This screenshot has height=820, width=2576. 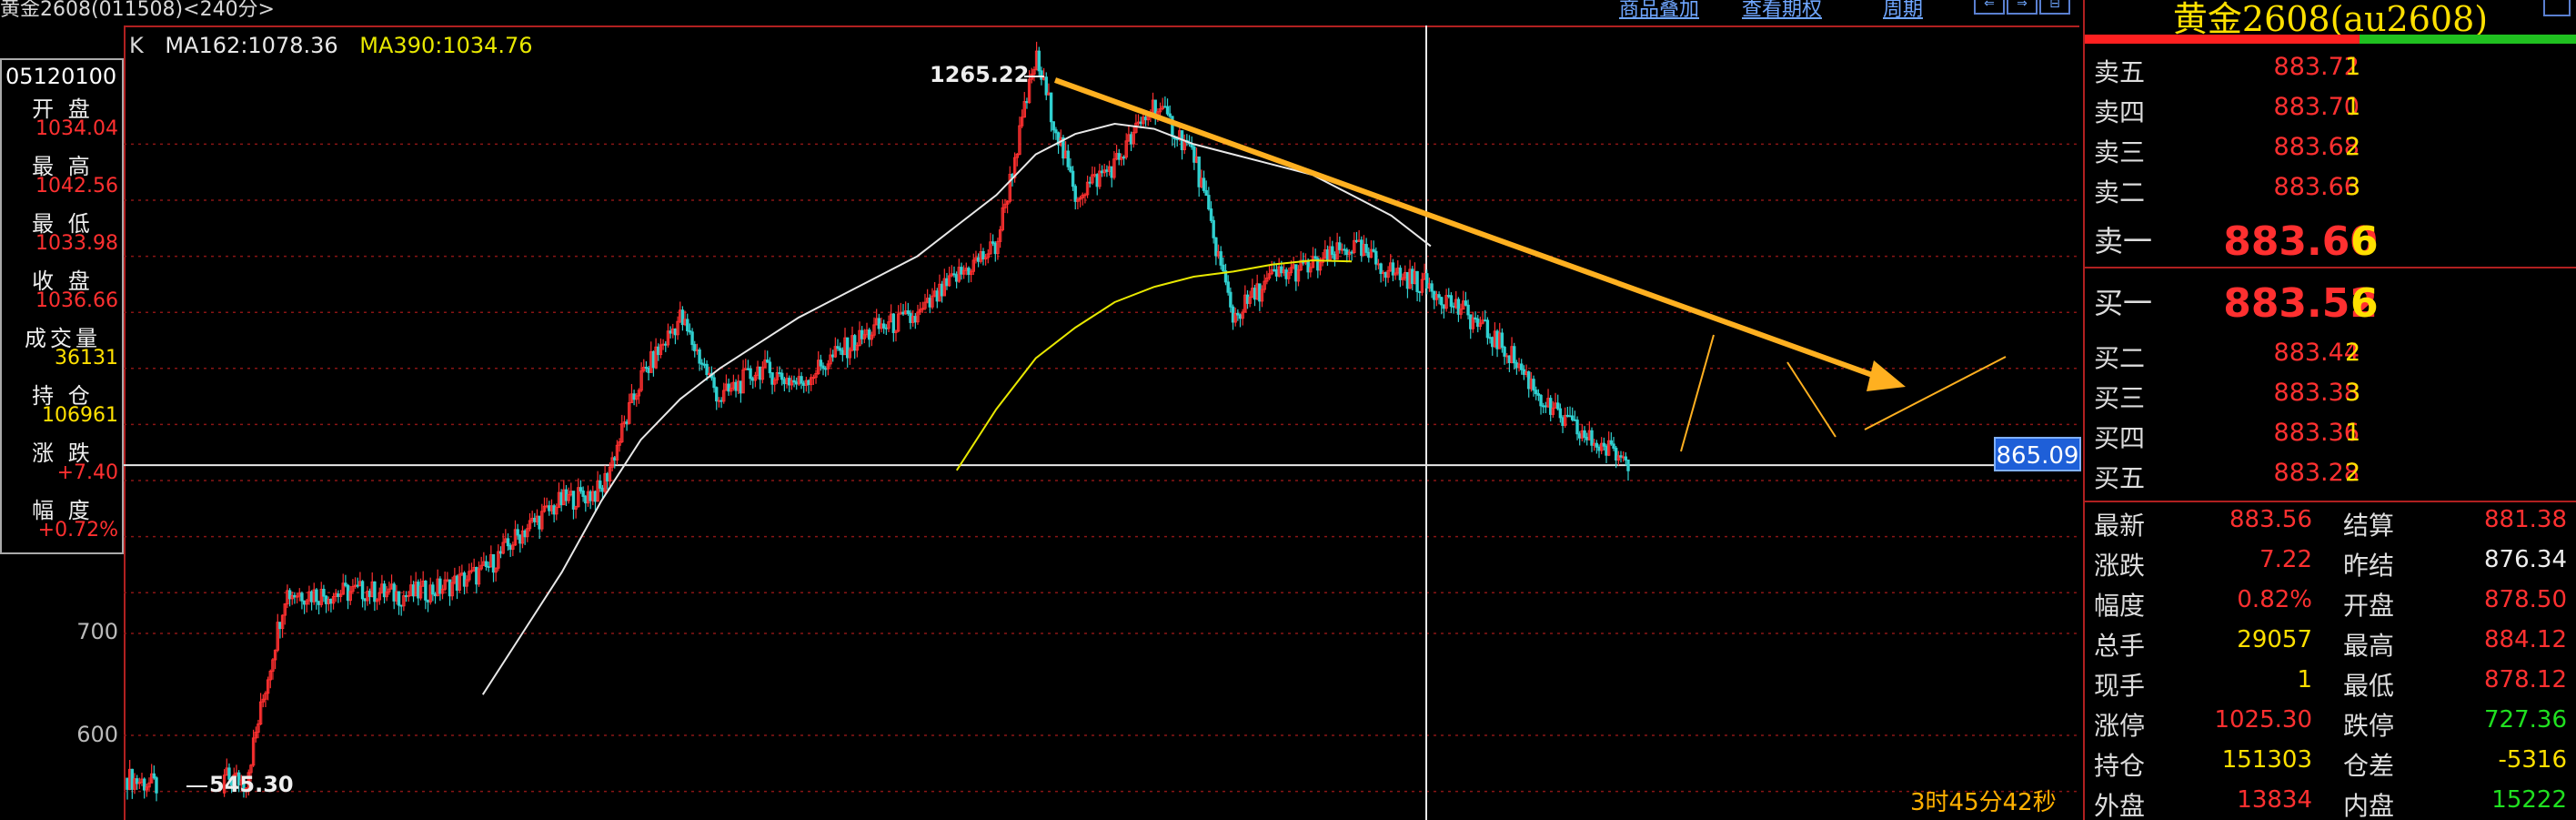 What do you see at coordinates (2120, 805) in the screenshot?
I see `stat-label: 外盘` at bounding box center [2120, 805].